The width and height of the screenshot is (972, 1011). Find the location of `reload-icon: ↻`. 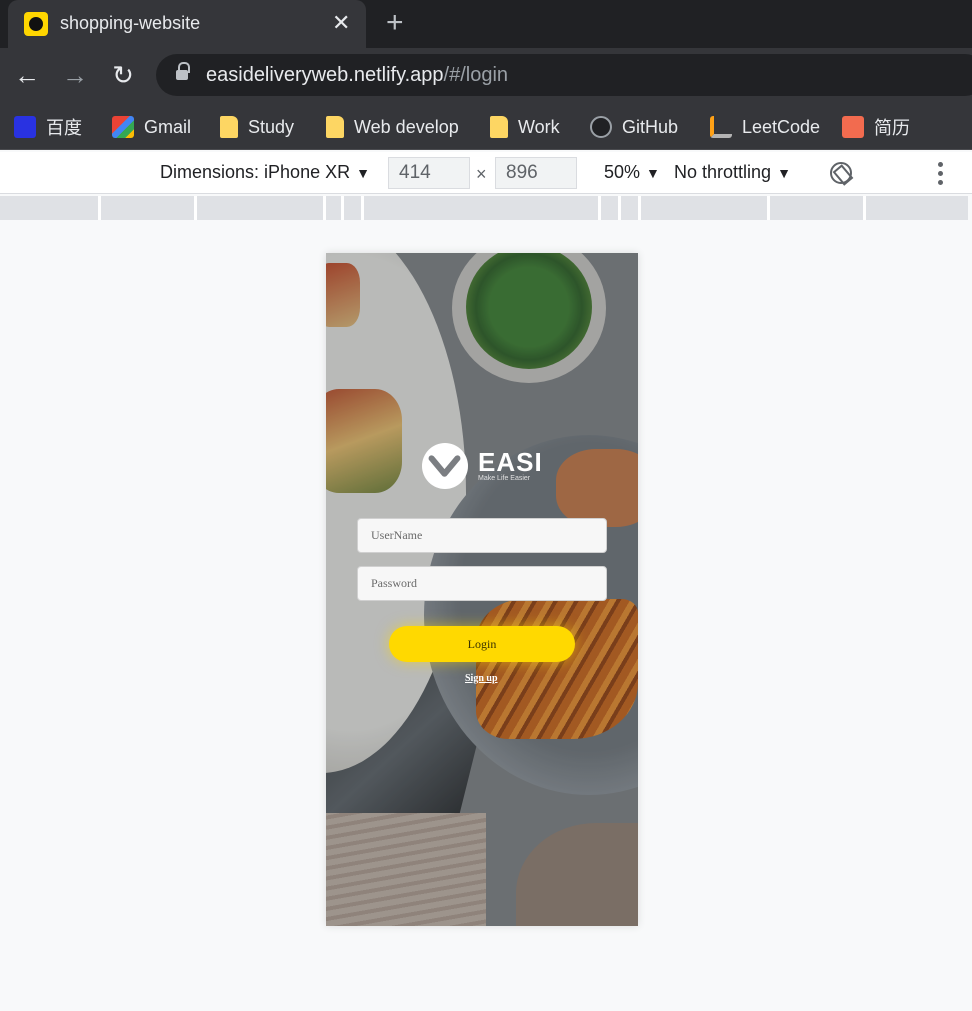

reload-icon: ↻ is located at coordinates (123, 75).